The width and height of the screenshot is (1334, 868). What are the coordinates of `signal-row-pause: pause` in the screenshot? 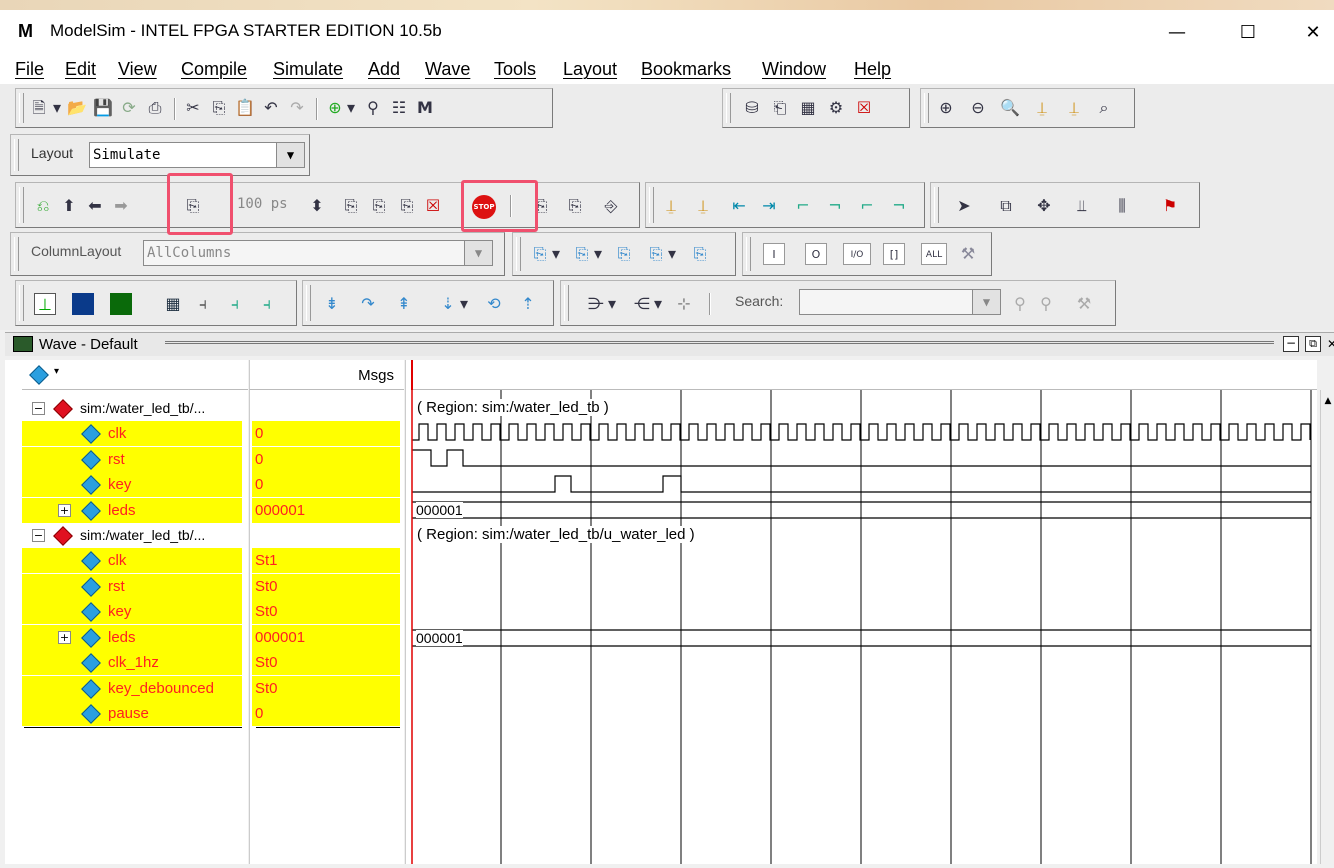 It's located at (132, 713).